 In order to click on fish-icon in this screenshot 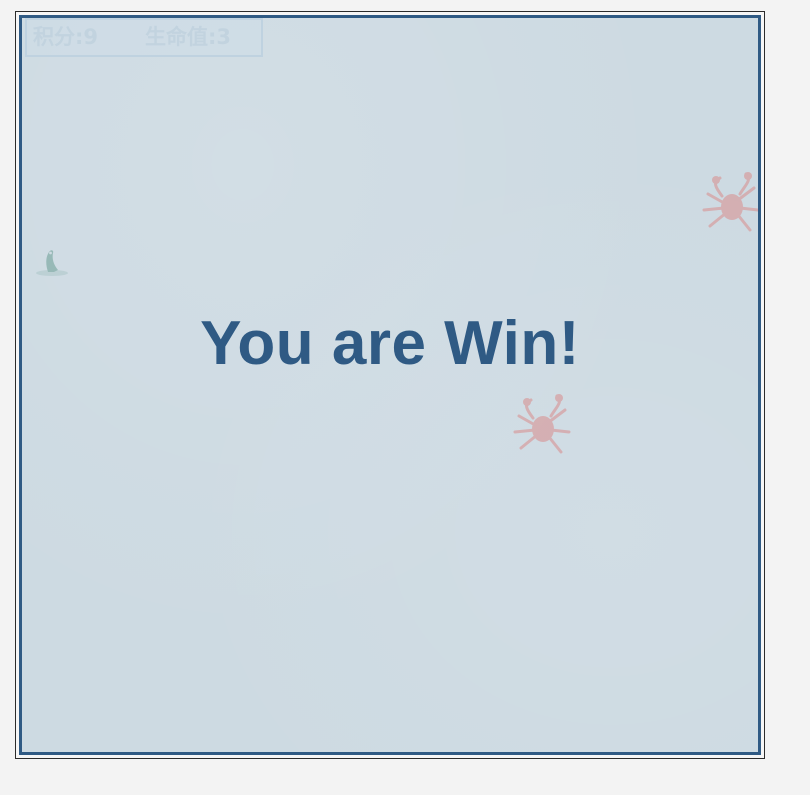, I will do `click(52, 262)`.